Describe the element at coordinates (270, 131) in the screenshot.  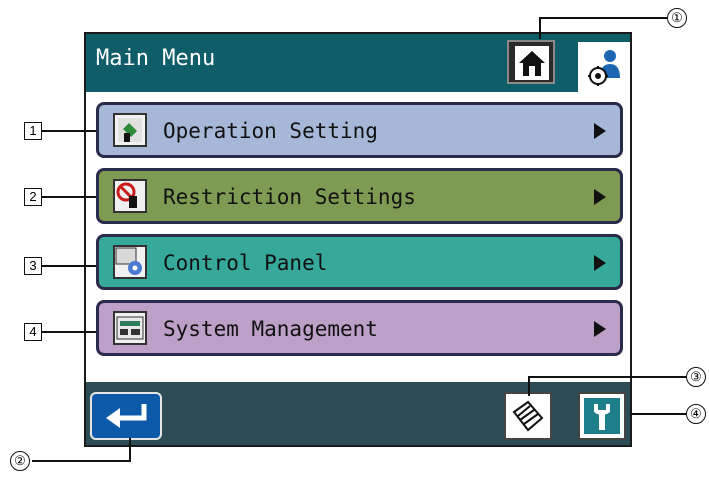
I see `menu-item-label: Operation Setting` at that location.